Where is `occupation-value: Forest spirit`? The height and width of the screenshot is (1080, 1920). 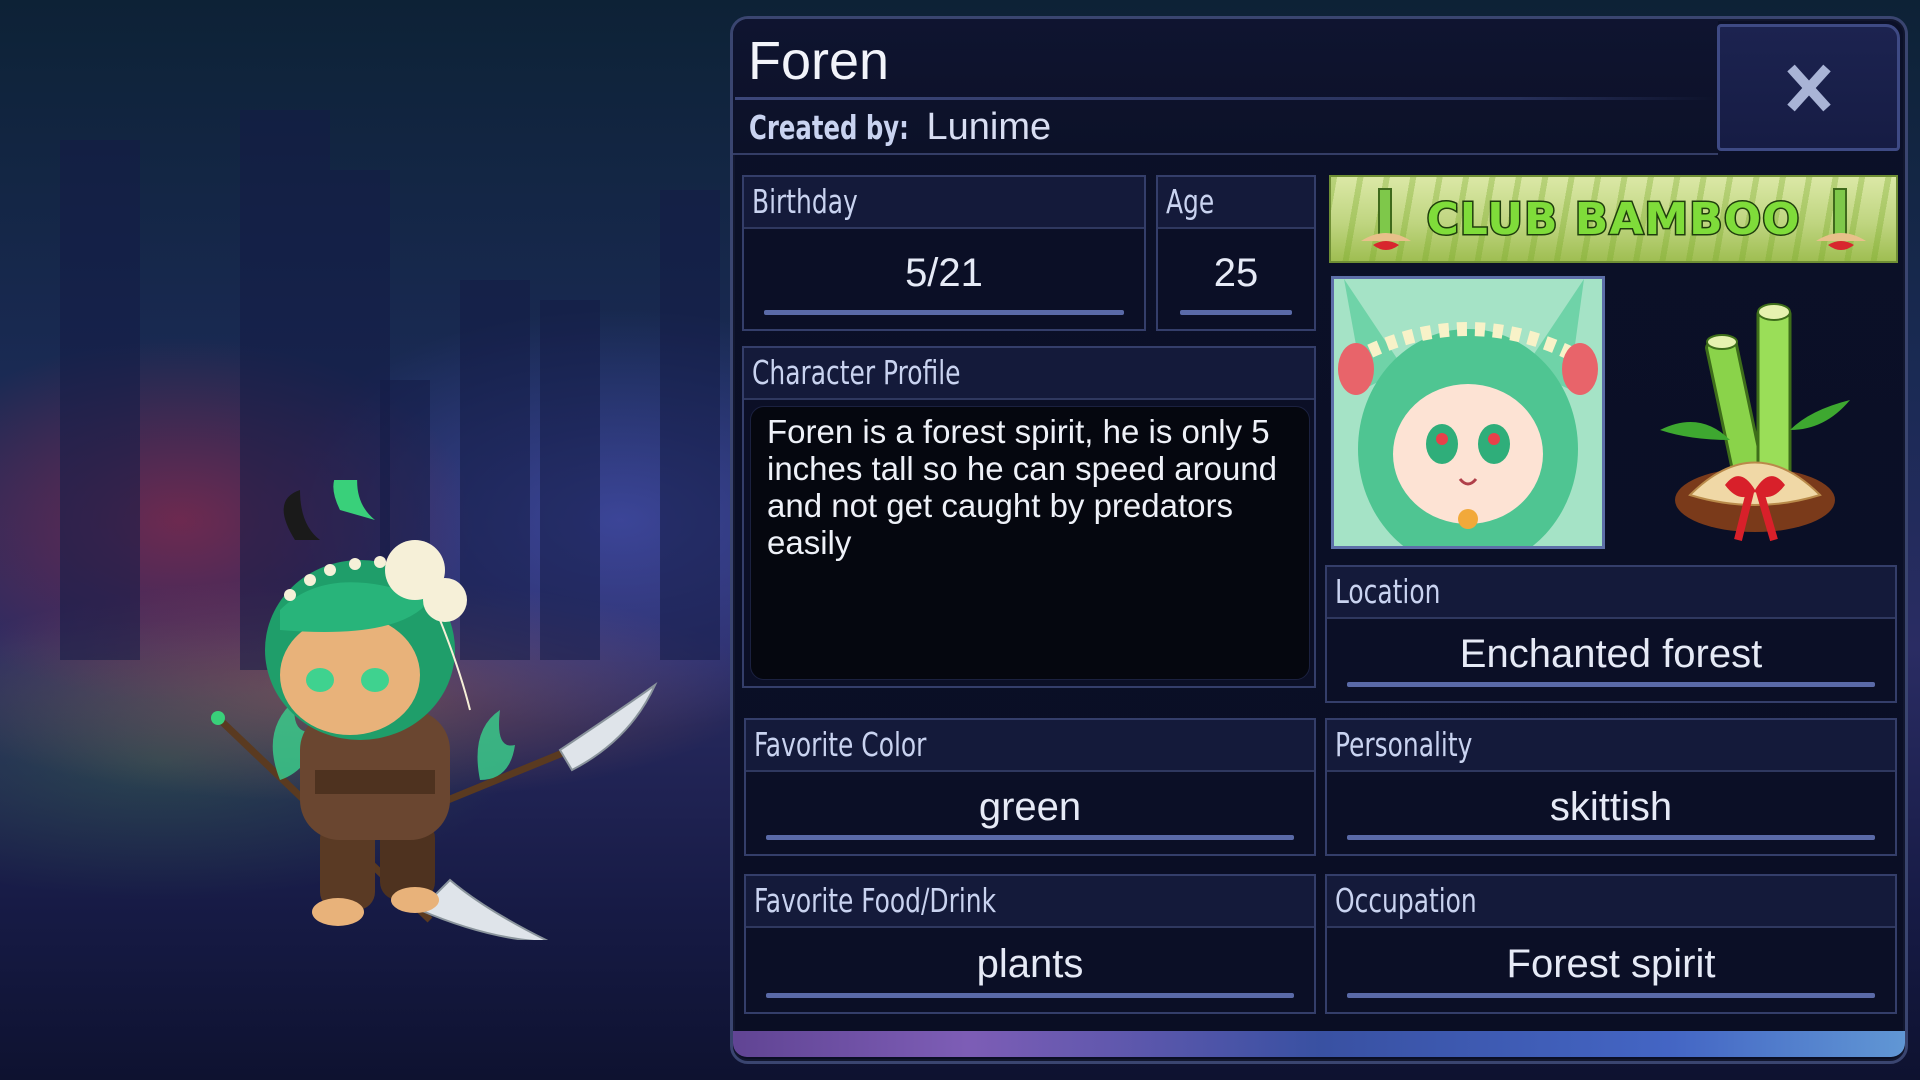
occupation-value: Forest spirit is located at coordinates (1611, 963).